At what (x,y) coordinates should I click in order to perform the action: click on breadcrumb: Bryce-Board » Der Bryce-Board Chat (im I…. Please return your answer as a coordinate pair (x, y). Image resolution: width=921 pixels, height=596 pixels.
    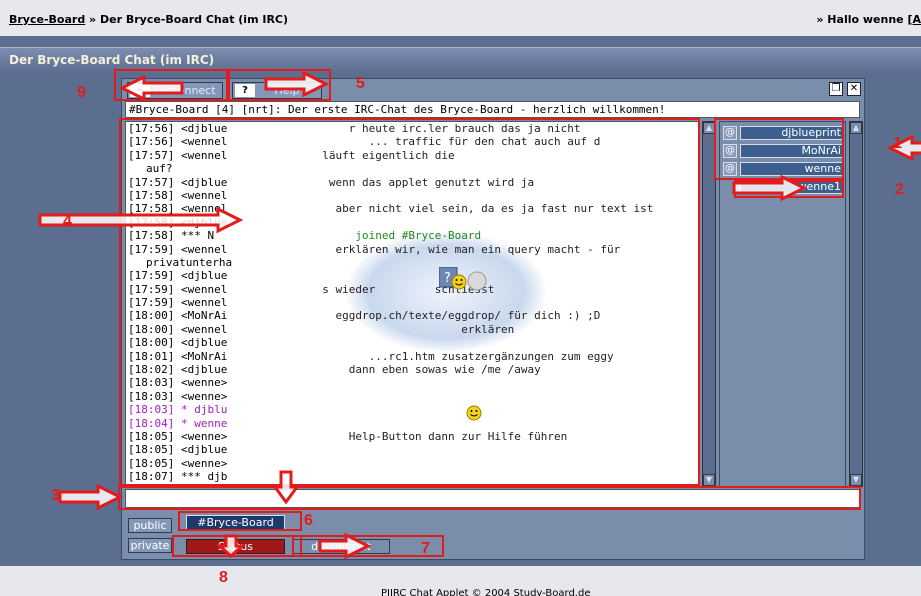
    Looking at the image, I should click on (148, 19).